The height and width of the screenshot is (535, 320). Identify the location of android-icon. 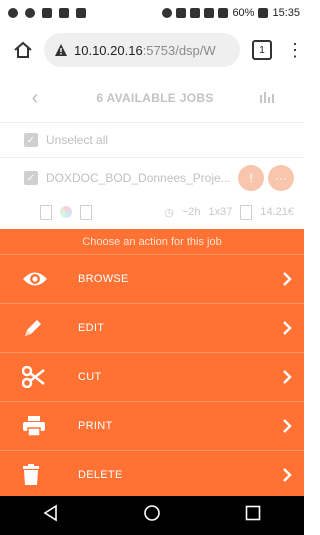
(81, 13).